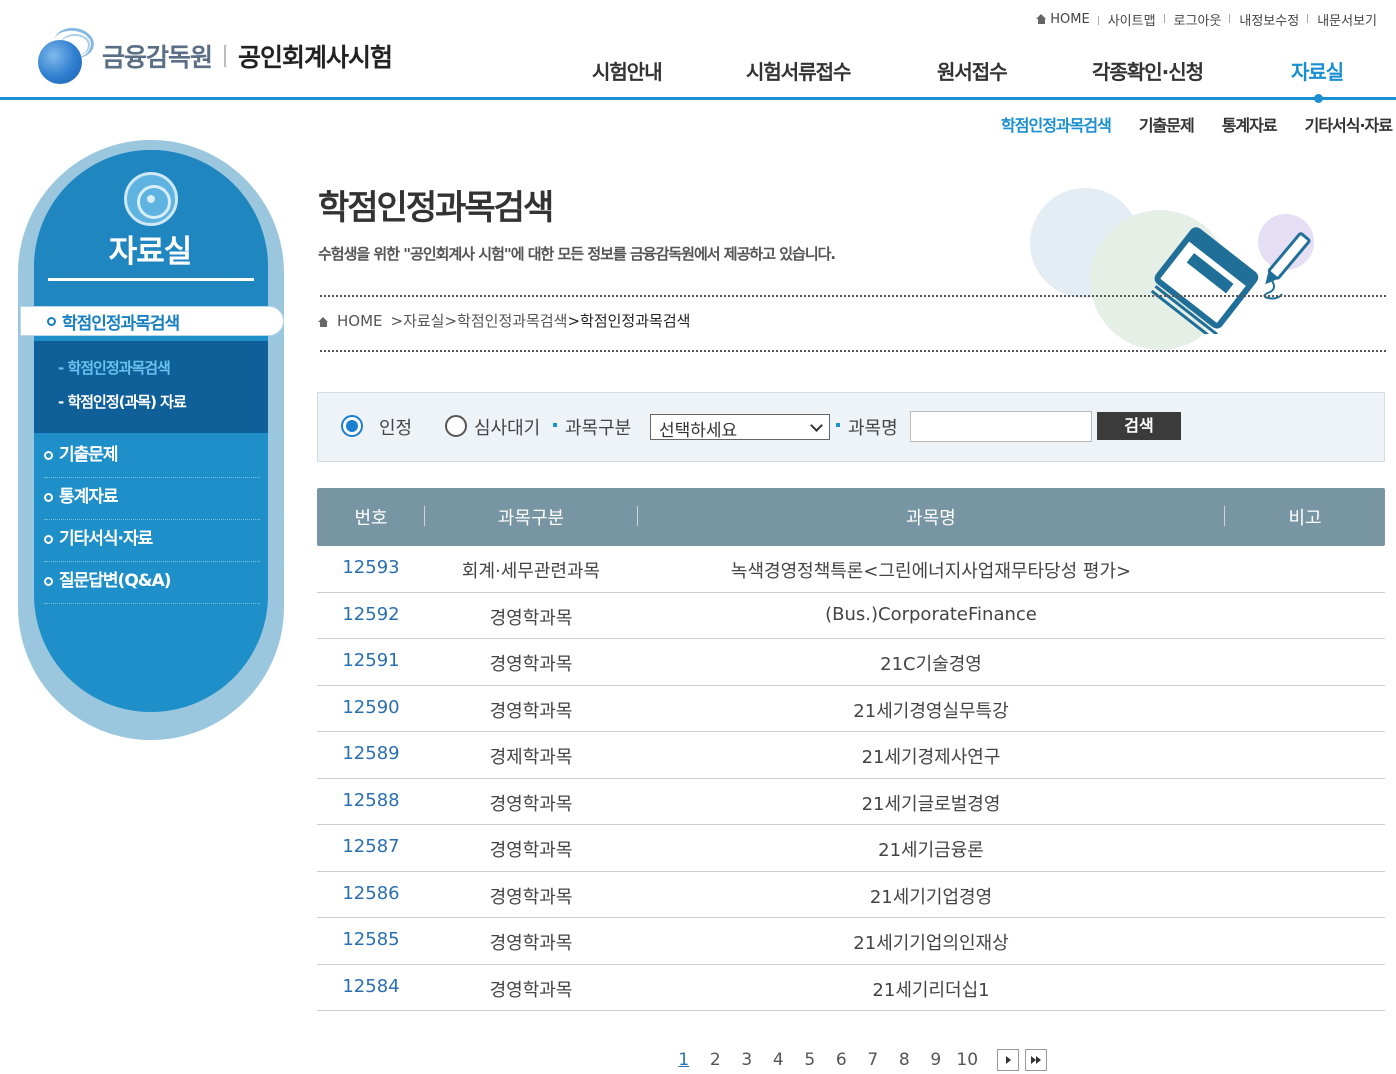  What do you see at coordinates (851, 802) in the screenshot?
I see `table-row: 12588 경영학과목 21세기글로벌경영` at bounding box center [851, 802].